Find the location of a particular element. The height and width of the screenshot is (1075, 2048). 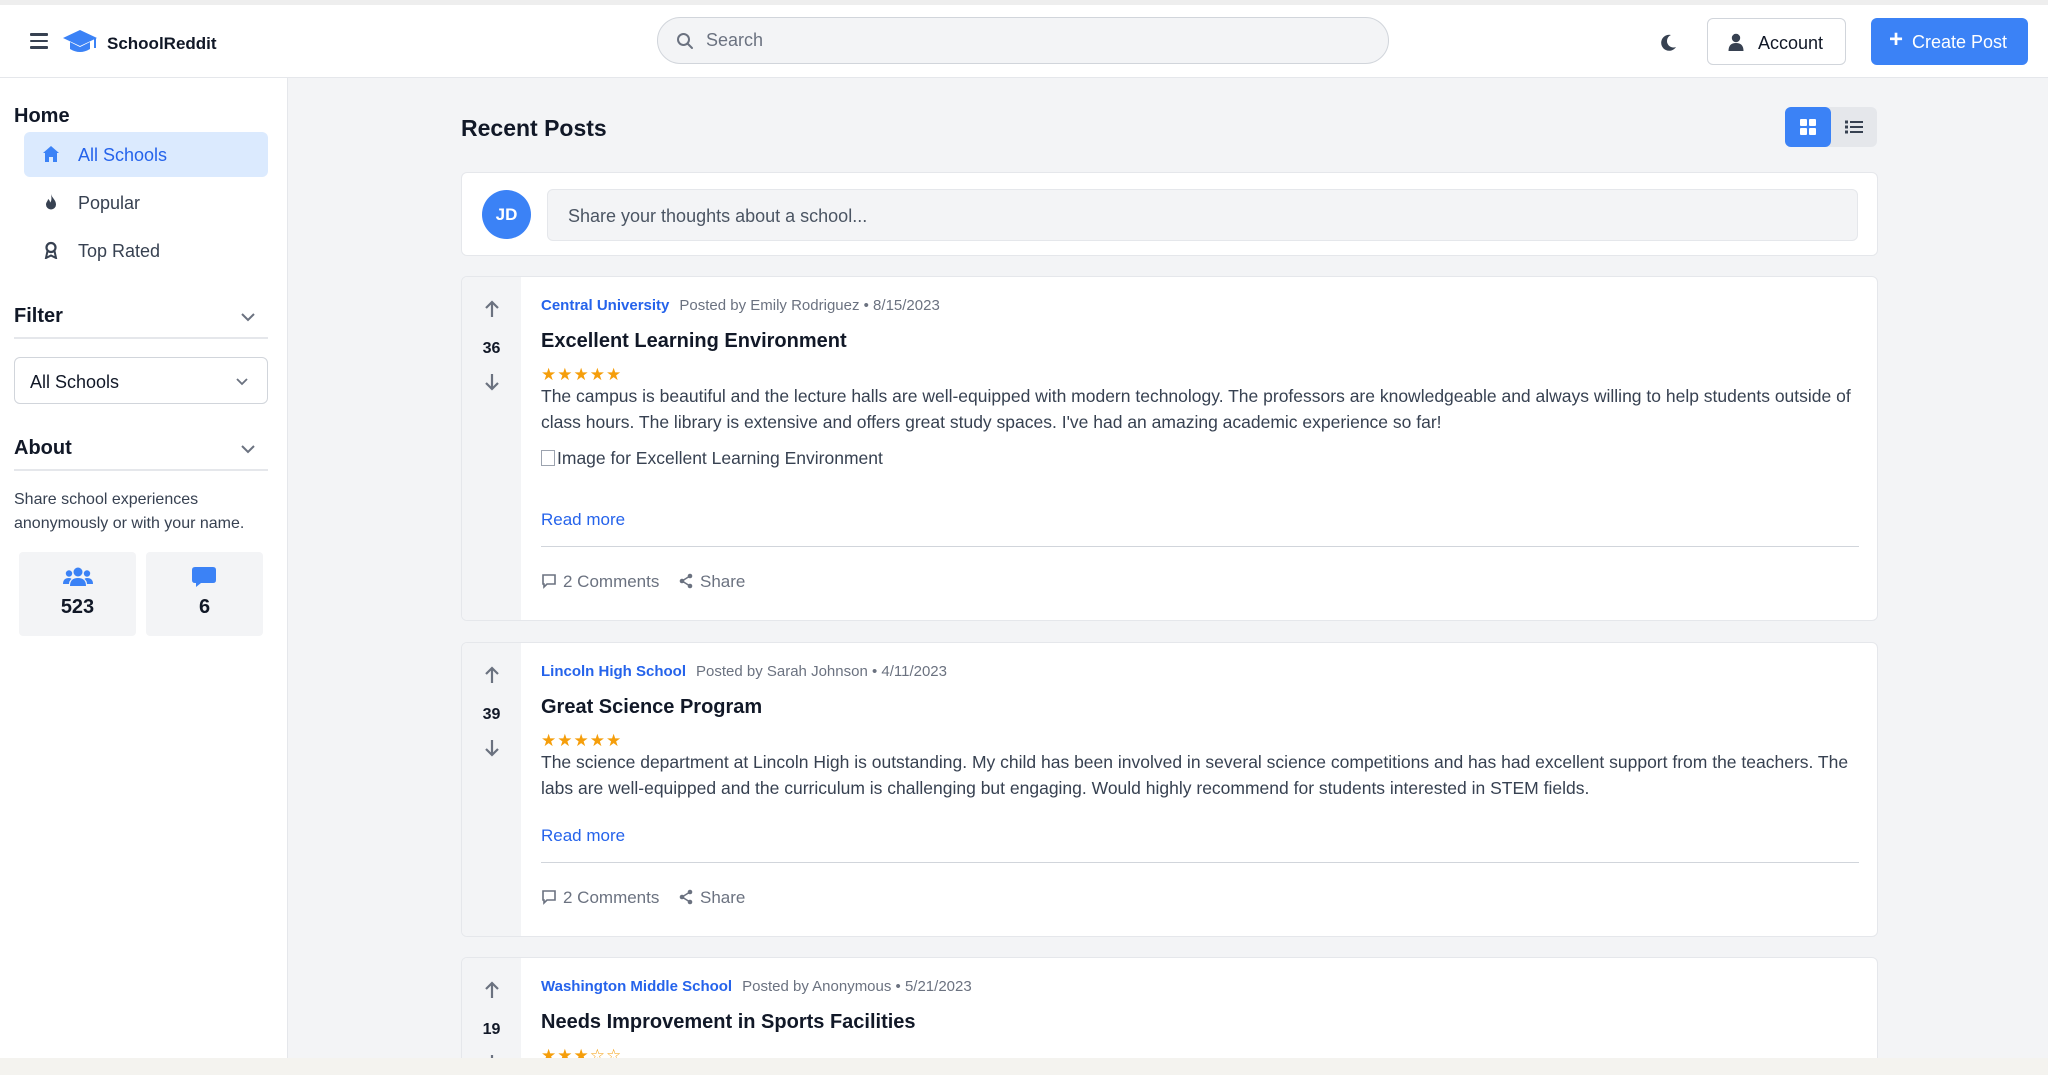

search-bar is located at coordinates (1023, 40).